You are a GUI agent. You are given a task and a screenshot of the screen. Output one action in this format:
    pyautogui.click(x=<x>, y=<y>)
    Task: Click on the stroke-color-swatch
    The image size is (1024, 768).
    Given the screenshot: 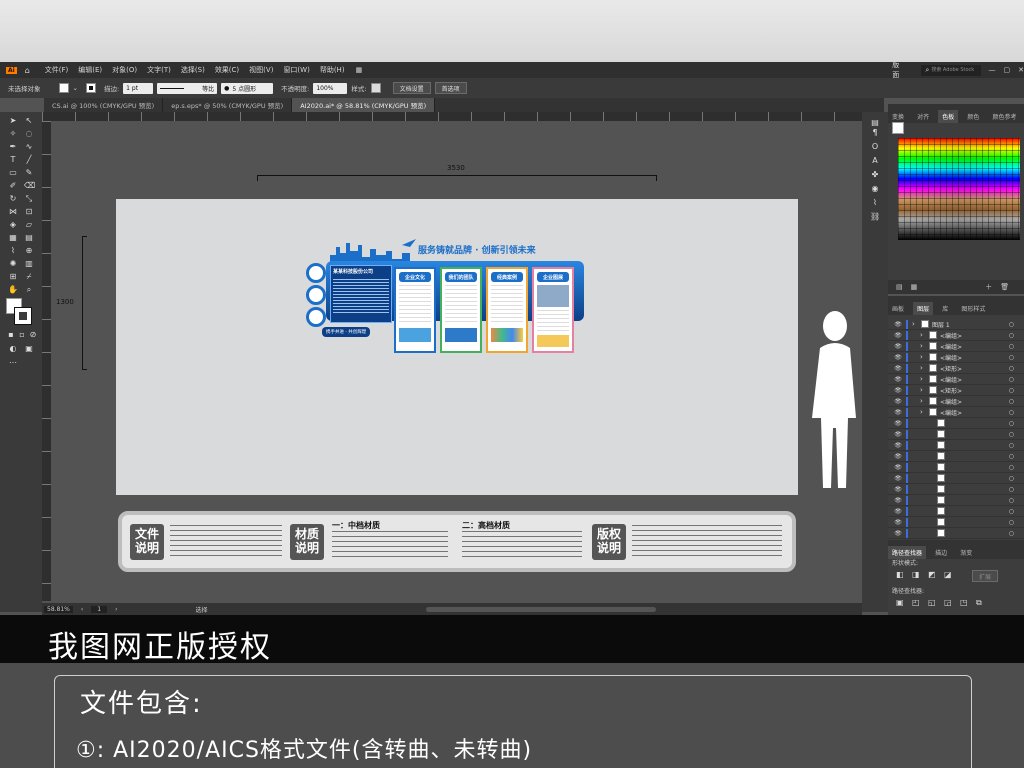 What is the action you would take?
    pyautogui.click(x=23, y=316)
    